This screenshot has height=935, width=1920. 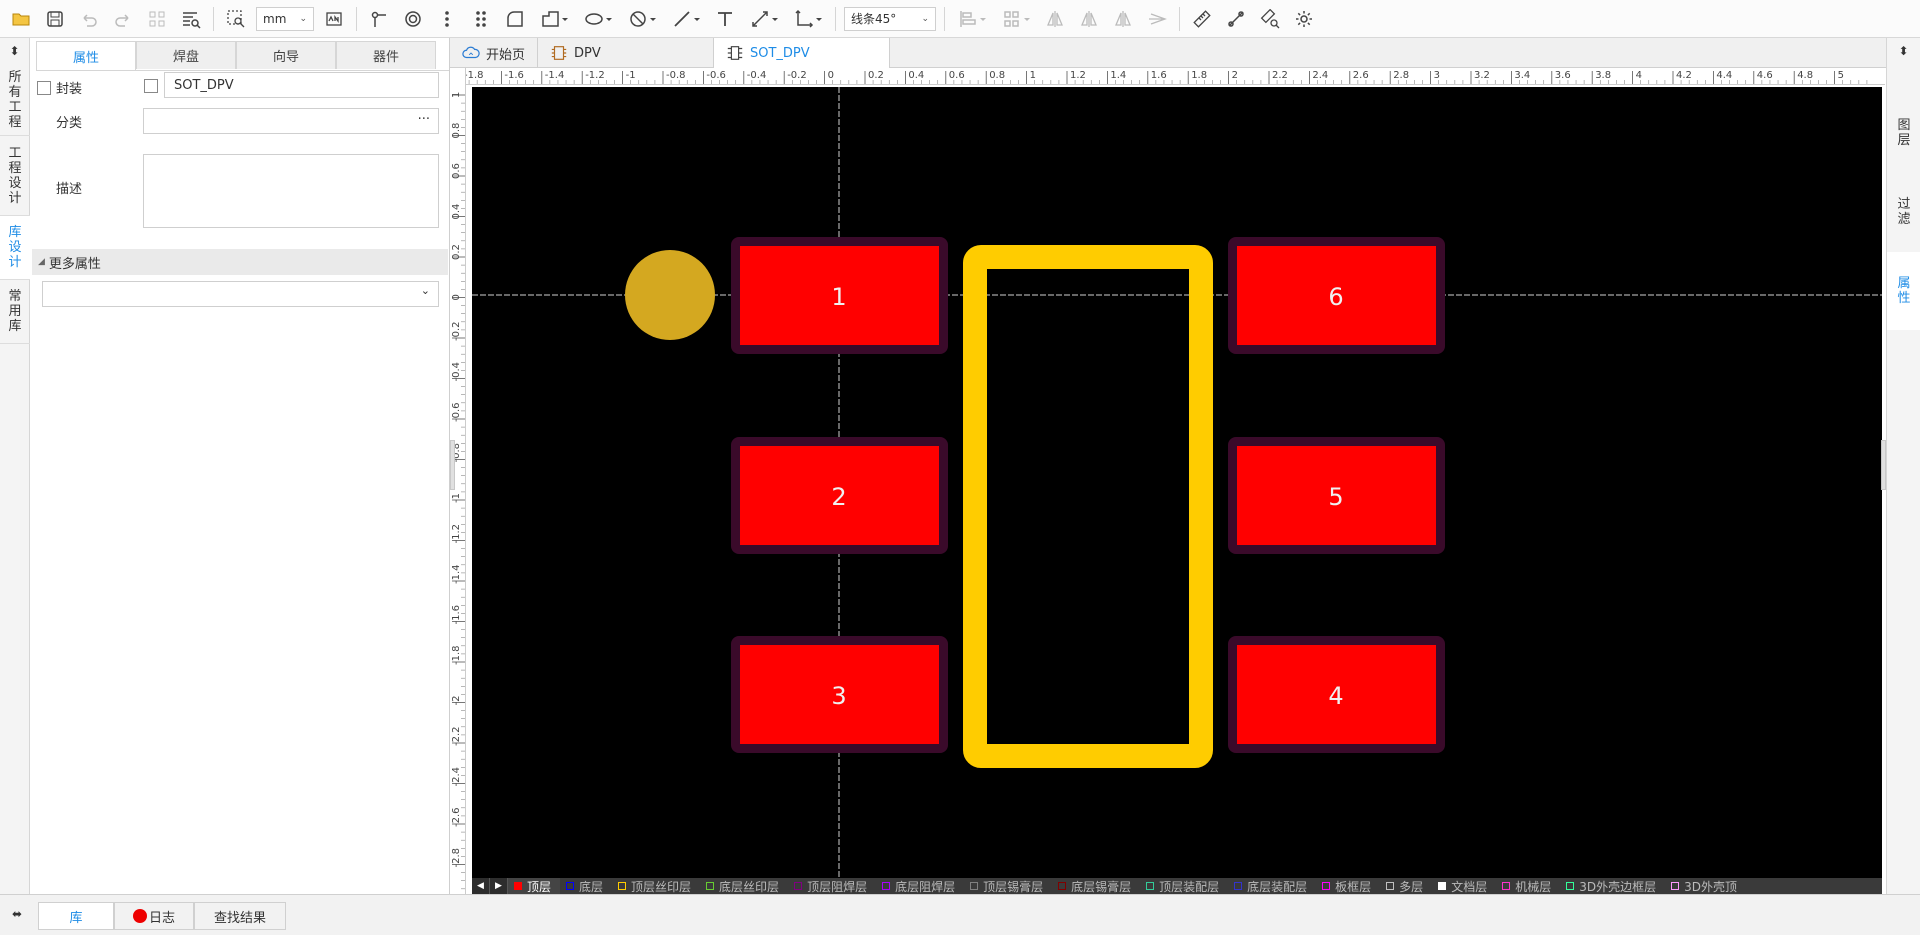 I want to click on mirror-icon, so click(x=1089, y=19).